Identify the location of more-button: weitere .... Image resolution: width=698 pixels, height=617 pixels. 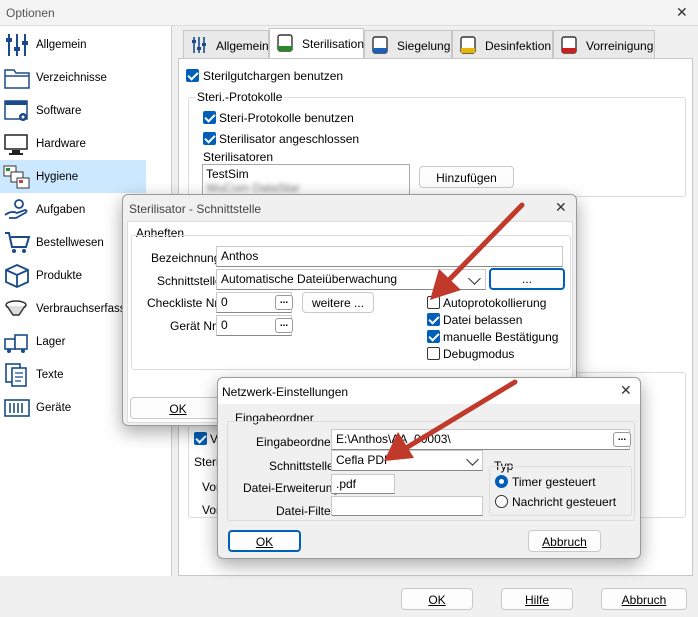
(338, 302).